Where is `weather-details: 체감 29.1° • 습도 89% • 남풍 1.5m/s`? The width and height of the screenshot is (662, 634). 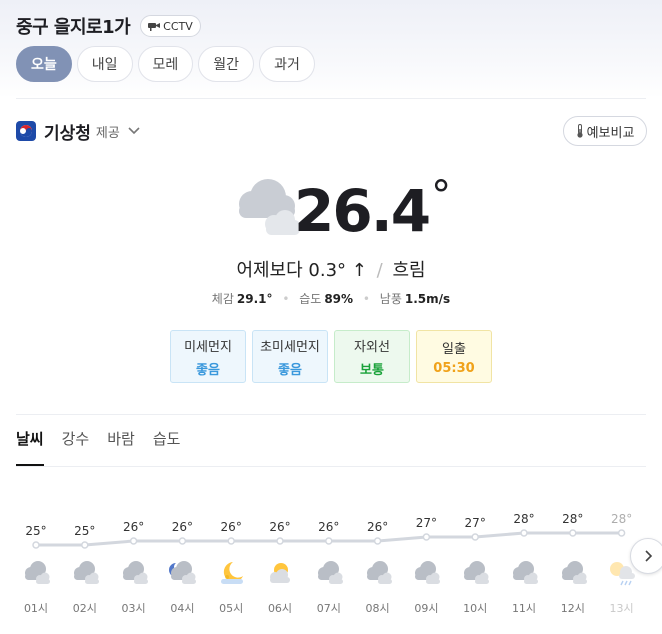 weather-details: 체감 29.1° • 습도 89% • 남풍 1.5m/s is located at coordinates (331, 298).